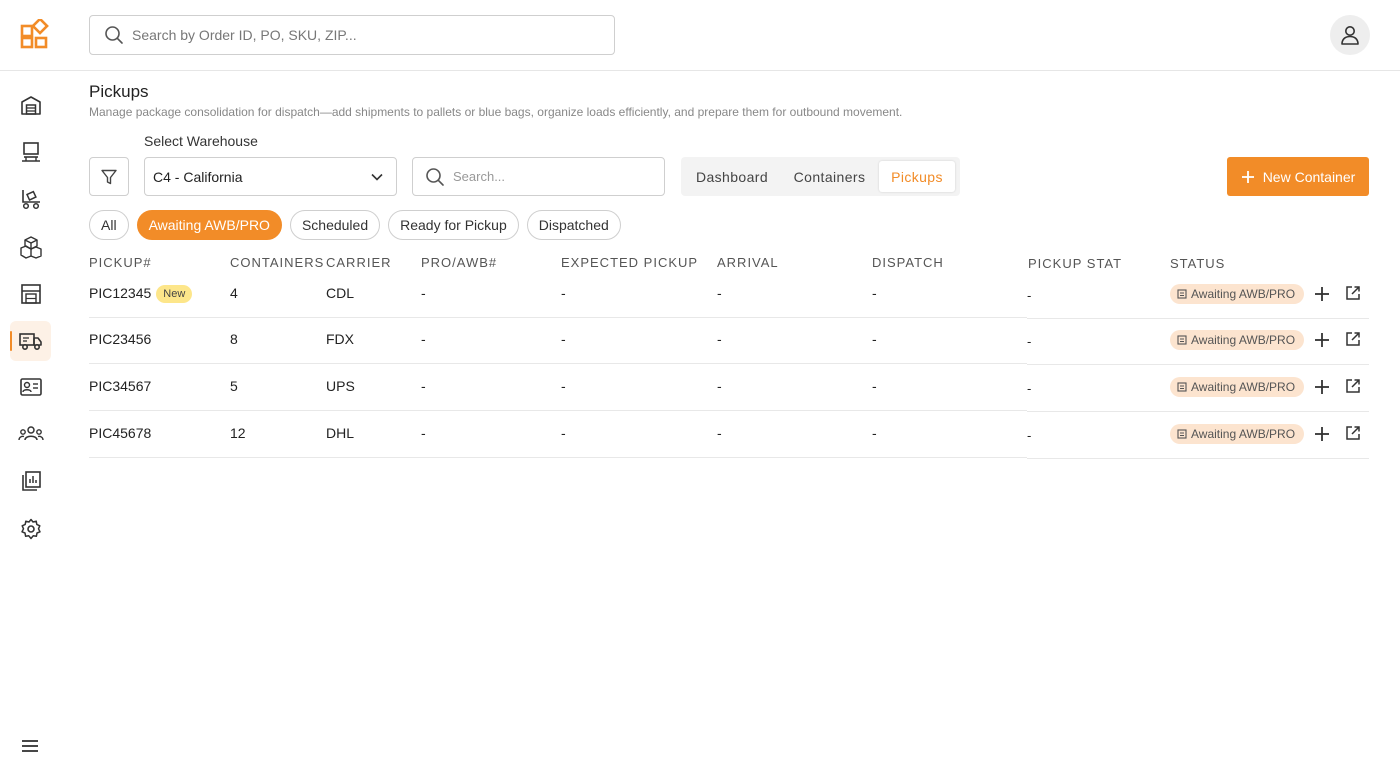 Image resolution: width=1400 pixels, height=777 pixels. I want to click on sidebar-item-warehouse, so click(30, 105).